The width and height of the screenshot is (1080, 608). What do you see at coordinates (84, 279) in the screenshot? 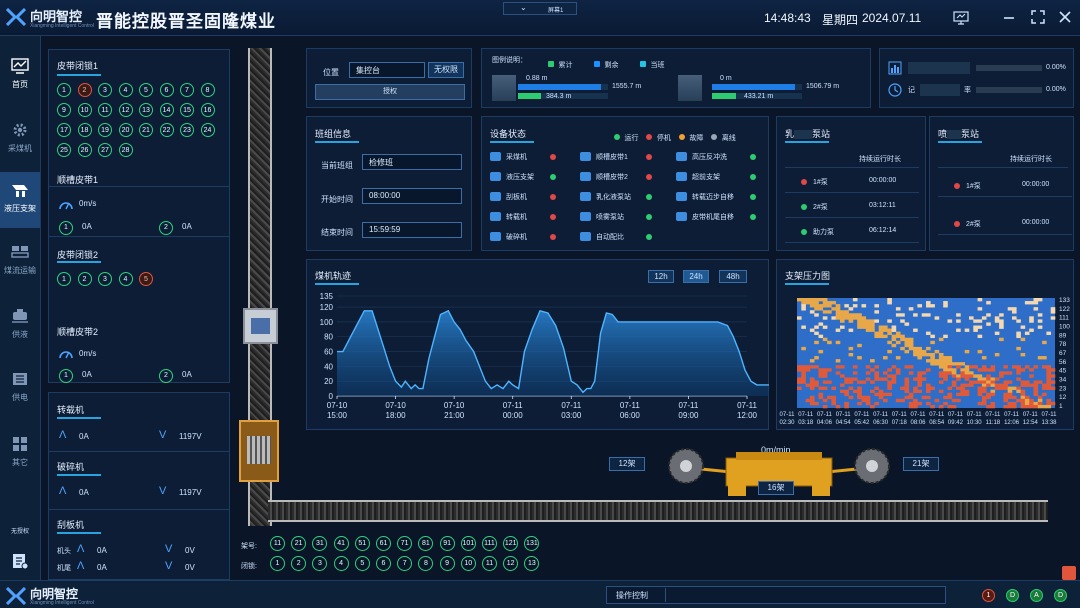
I see `belt2-lock-2: 2` at bounding box center [84, 279].